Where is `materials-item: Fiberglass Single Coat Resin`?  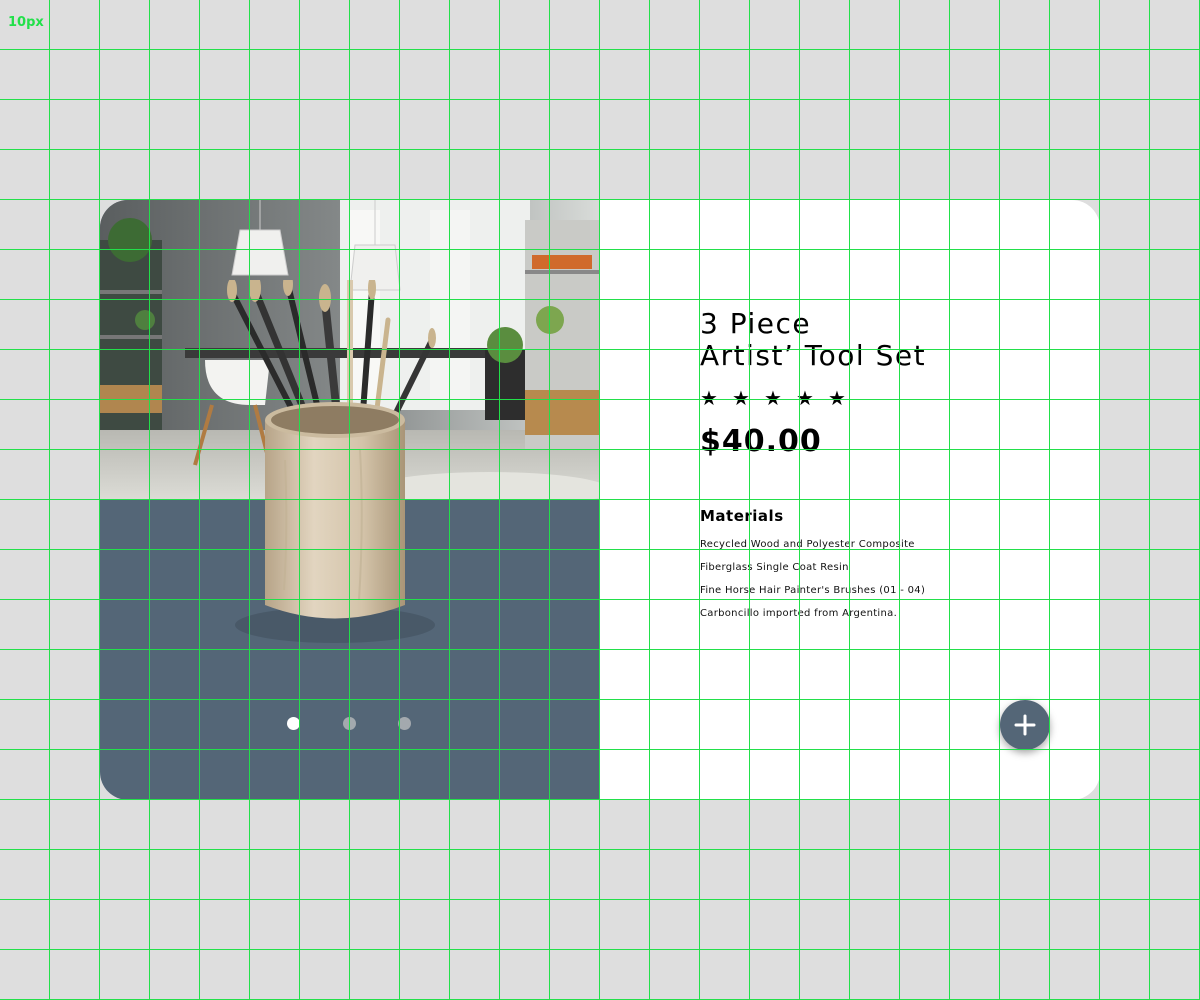
materials-item: Fiberglass Single Coat Resin is located at coordinates (774, 567).